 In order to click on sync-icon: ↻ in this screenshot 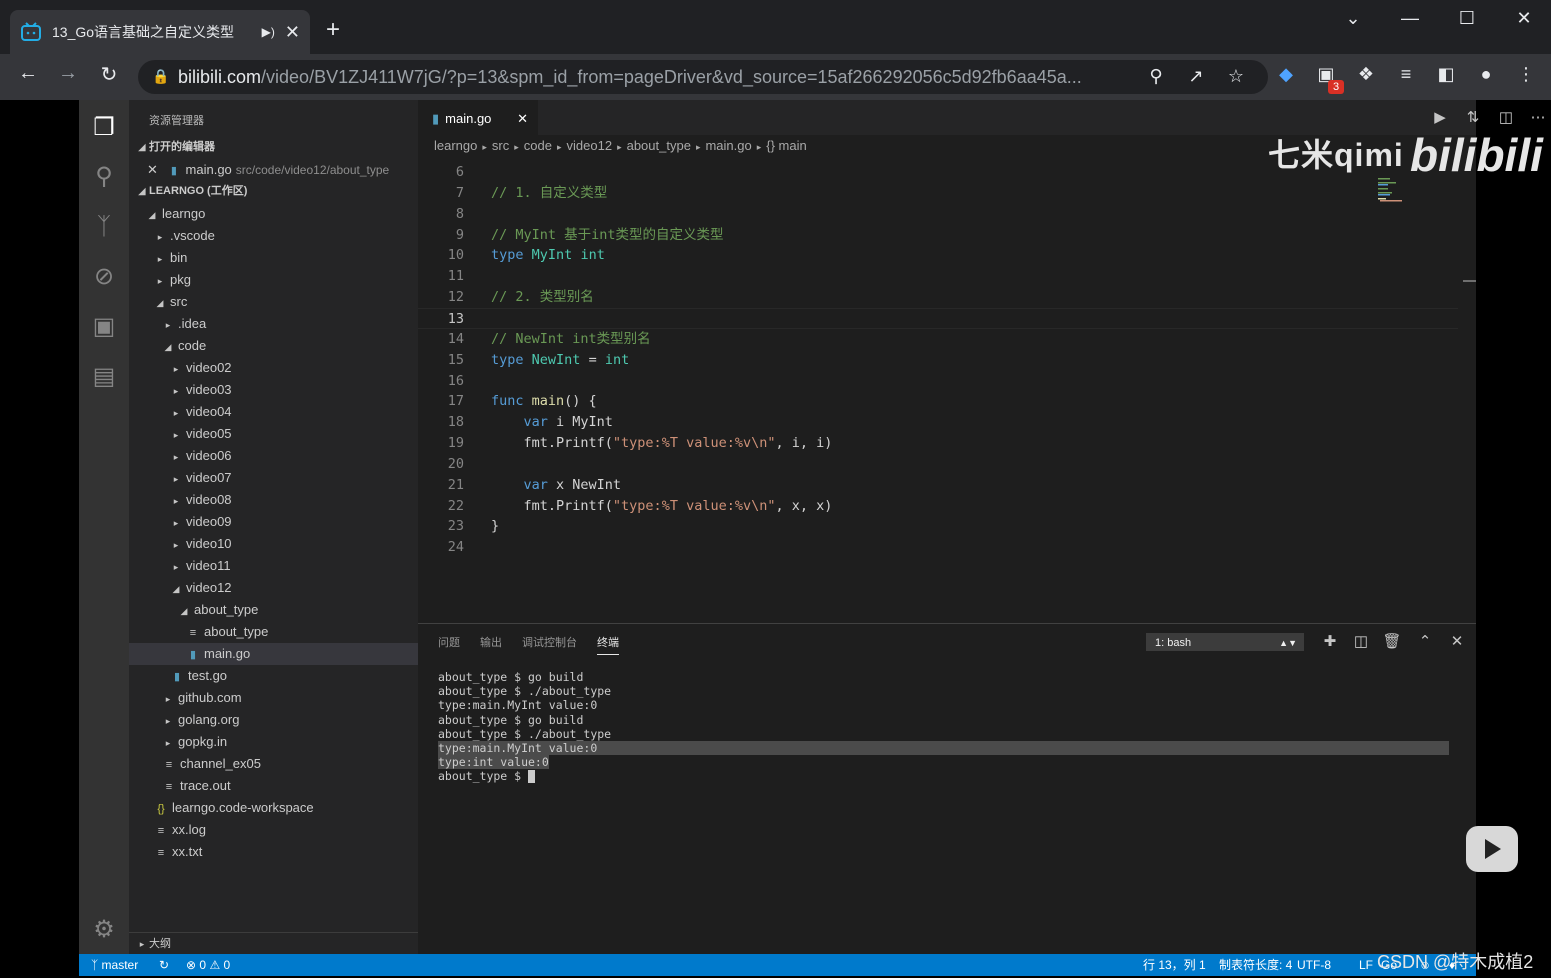, I will do `click(164, 965)`.